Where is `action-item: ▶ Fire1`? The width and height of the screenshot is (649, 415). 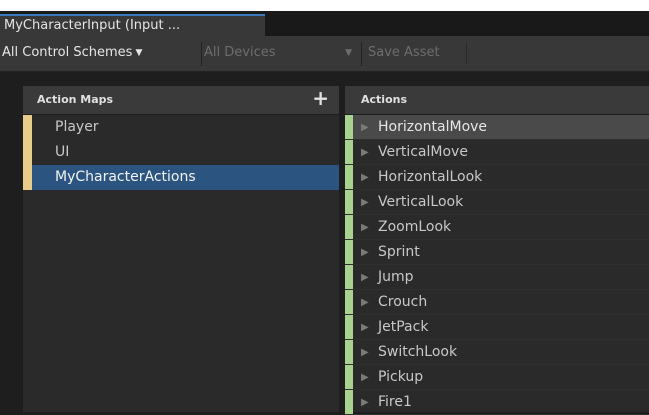 action-item: ▶ Fire1 is located at coordinates (497, 402).